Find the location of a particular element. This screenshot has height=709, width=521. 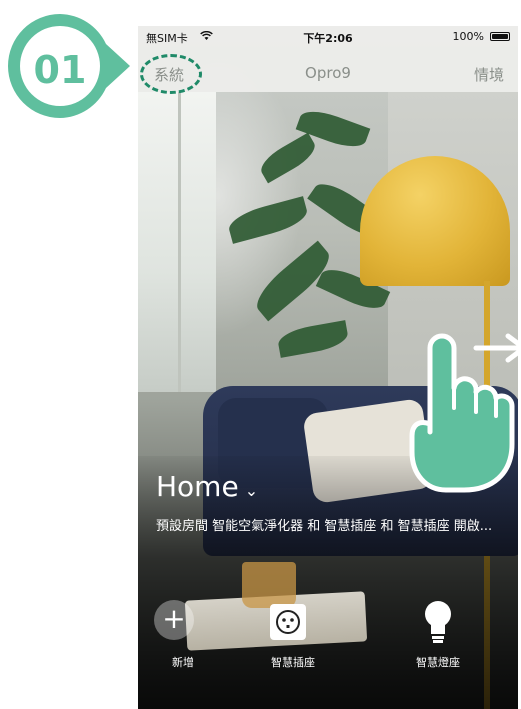

chevron-down-icon: ⌄ is located at coordinates (251, 490).